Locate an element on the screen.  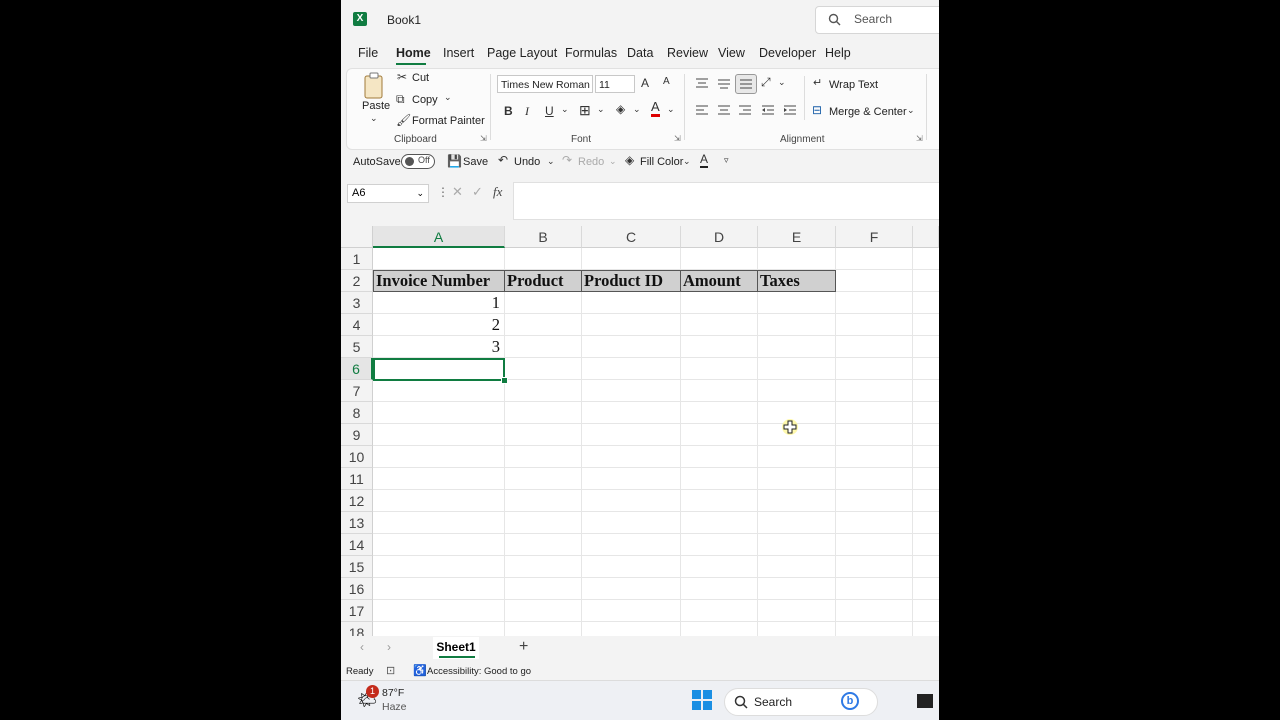
header-cell-invoice-number: Invoice Number is located at coordinates (439, 281).